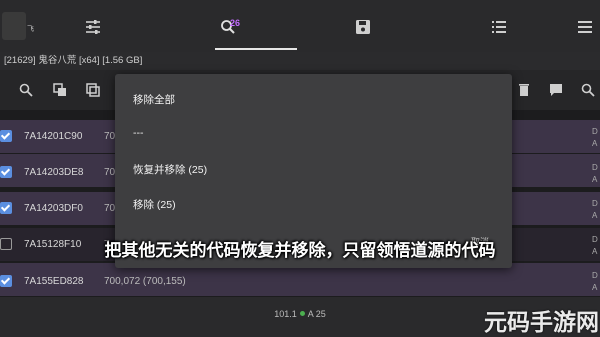  I want to click on copy-icon, so click(93, 90).